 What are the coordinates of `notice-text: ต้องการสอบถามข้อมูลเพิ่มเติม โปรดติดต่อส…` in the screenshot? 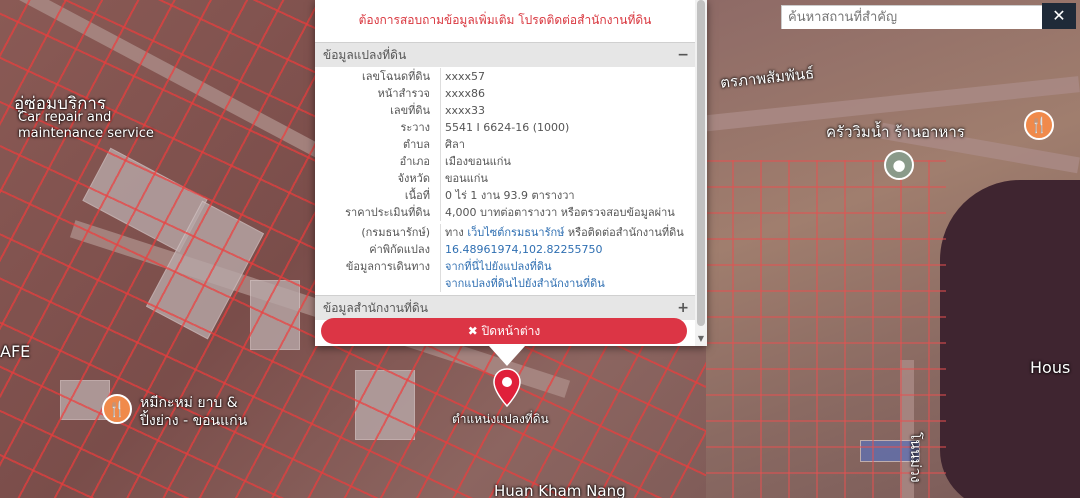 It's located at (505, 20).